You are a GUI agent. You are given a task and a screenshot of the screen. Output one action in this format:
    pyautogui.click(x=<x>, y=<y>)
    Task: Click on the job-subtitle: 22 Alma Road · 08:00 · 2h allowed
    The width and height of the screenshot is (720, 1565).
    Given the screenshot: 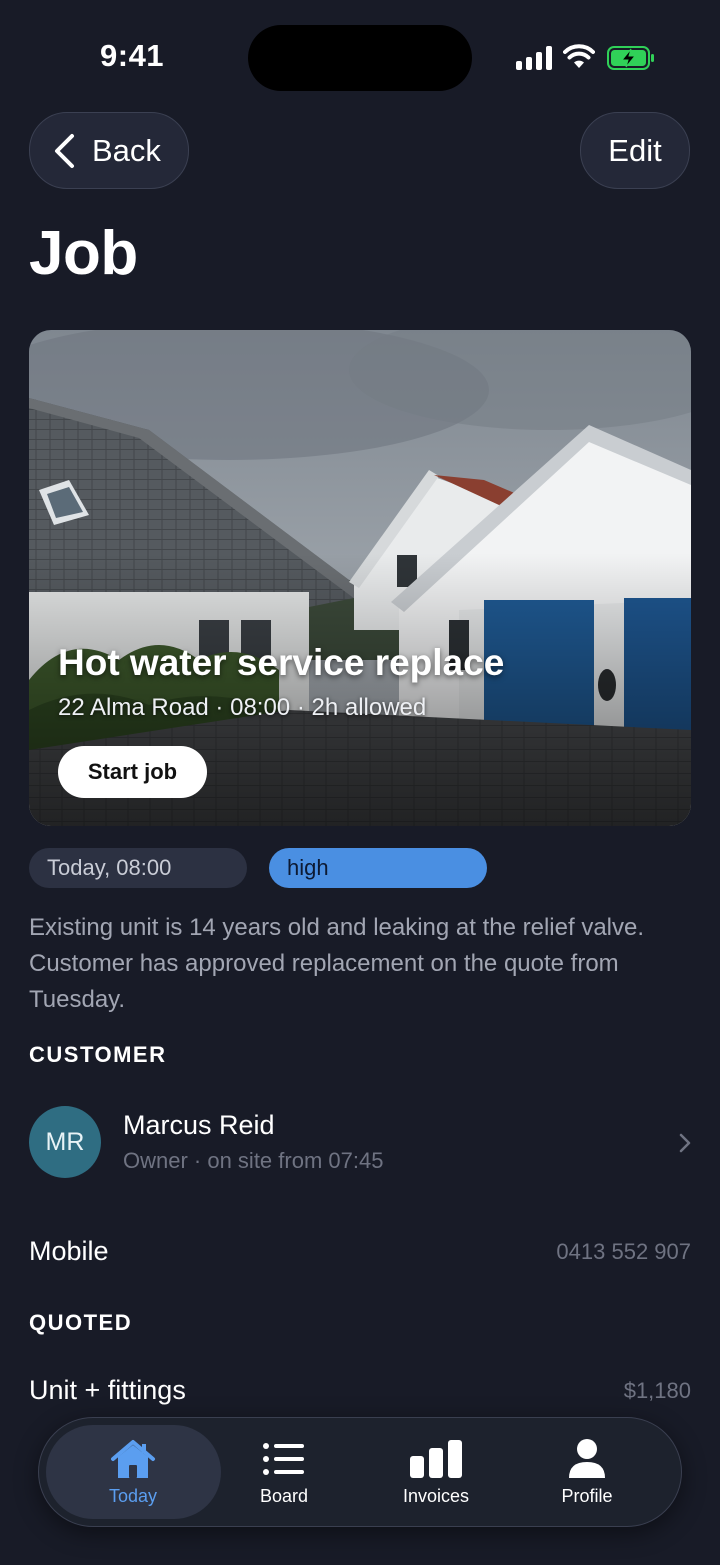 What is the action you would take?
    pyautogui.click(x=242, y=707)
    